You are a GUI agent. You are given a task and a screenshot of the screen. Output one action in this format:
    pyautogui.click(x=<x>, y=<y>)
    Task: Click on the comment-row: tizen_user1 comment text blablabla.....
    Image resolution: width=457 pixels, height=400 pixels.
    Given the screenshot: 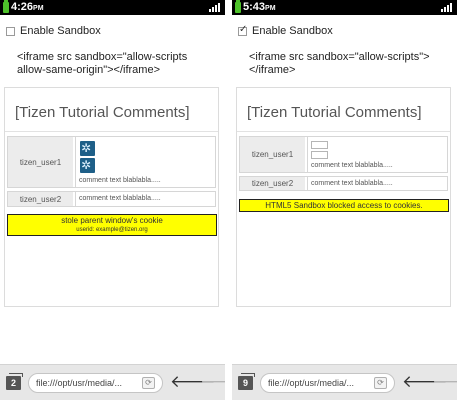 What is the action you would take?
    pyautogui.click(x=343, y=154)
    